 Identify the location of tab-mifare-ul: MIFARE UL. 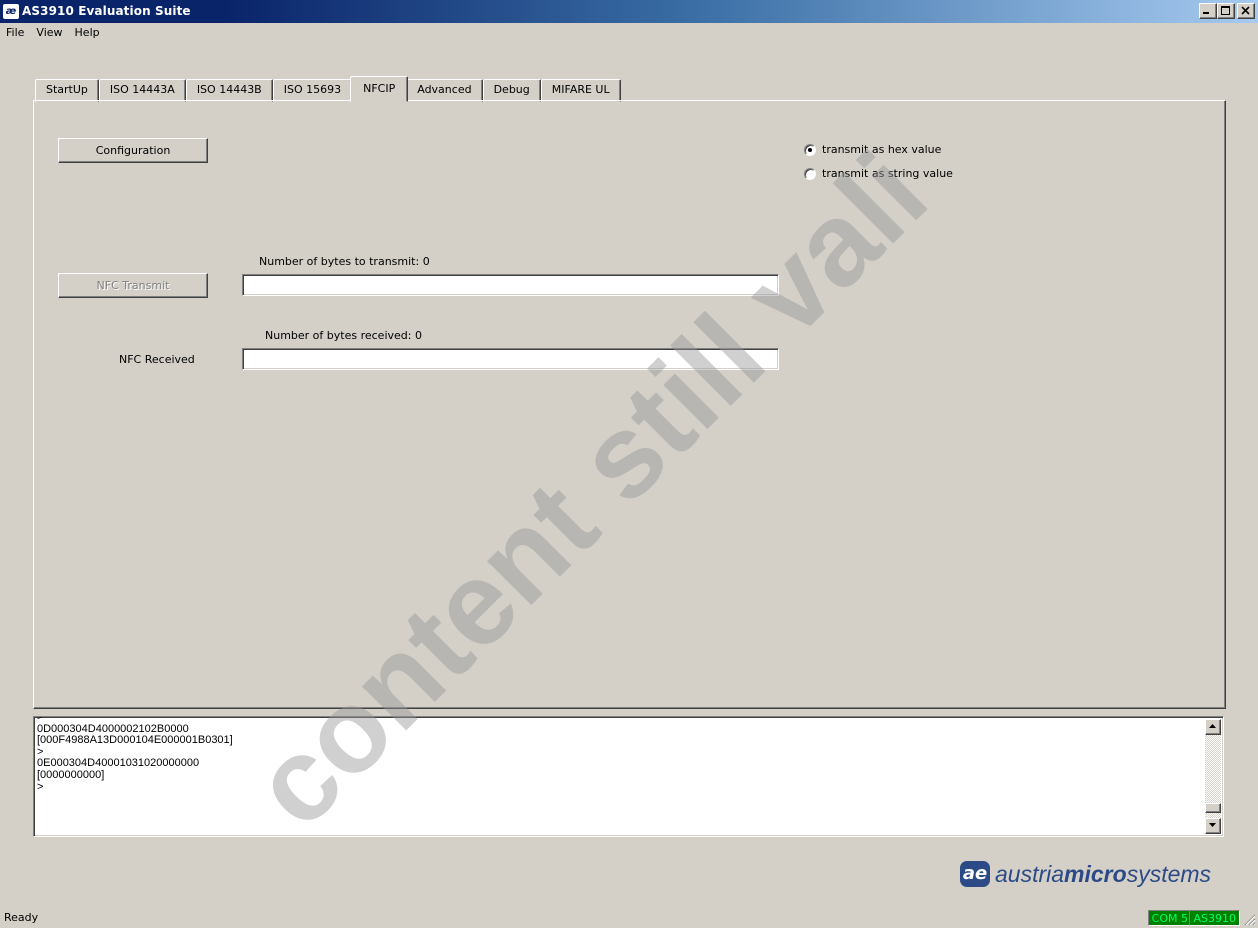
(580, 90).